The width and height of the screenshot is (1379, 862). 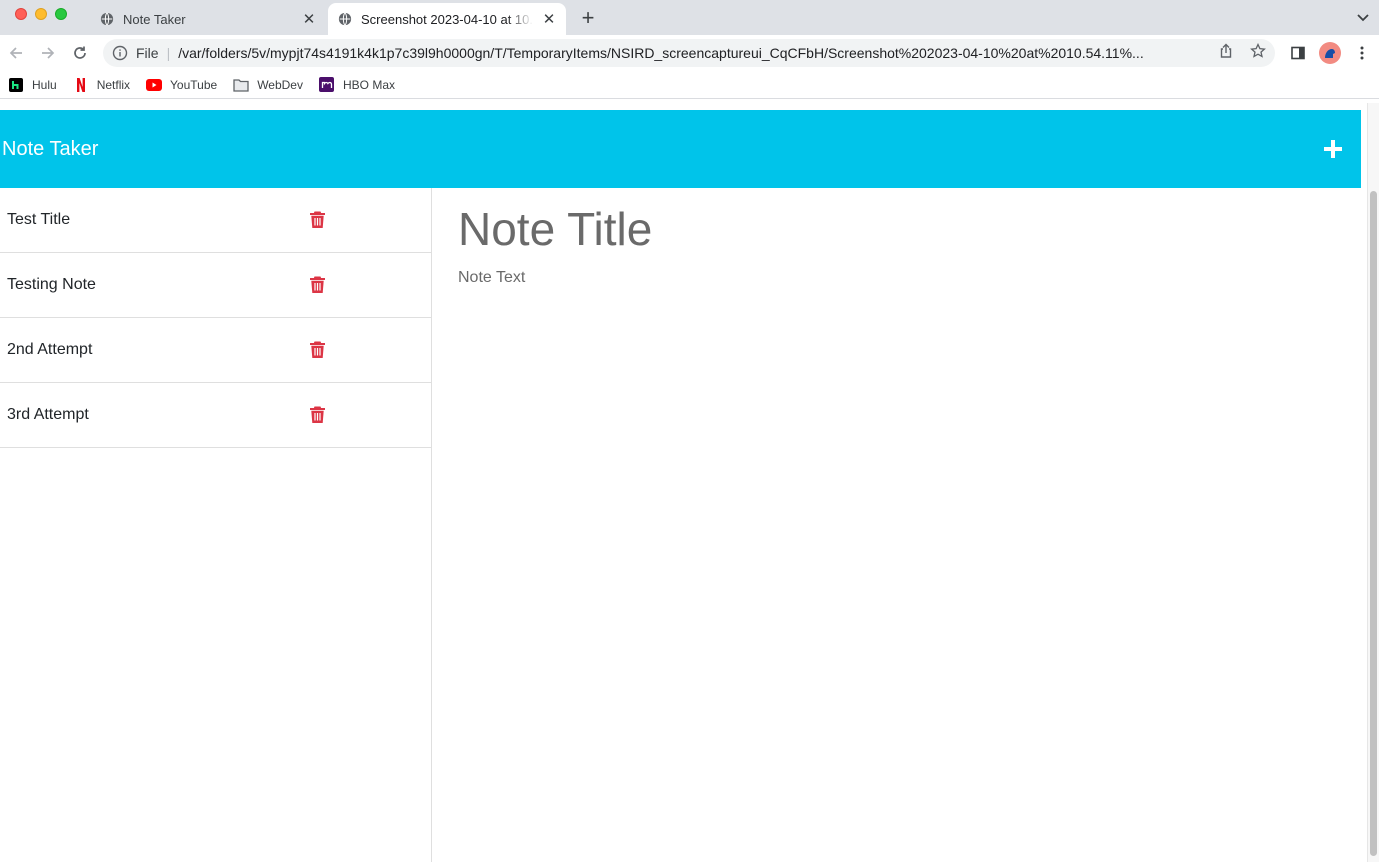 What do you see at coordinates (21, 14) in the screenshot?
I see `close-window-button` at bounding box center [21, 14].